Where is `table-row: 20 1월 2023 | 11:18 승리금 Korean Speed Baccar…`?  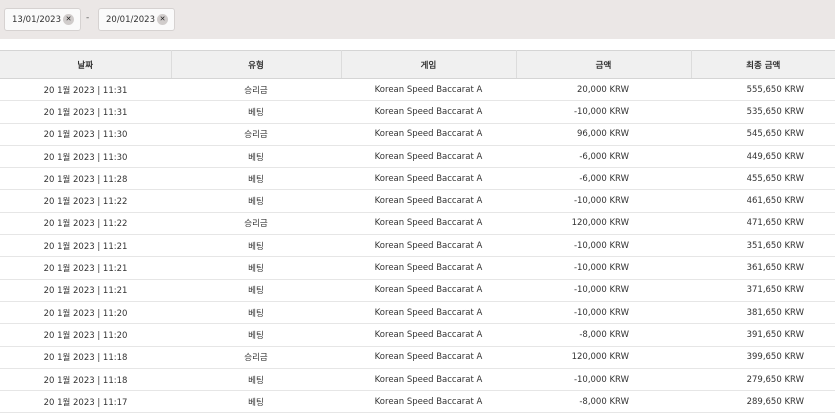
table-row: 20 1월 2023 | 11:18 승리금 Korean Speed Baccar… is located at coordinates (417, 357).